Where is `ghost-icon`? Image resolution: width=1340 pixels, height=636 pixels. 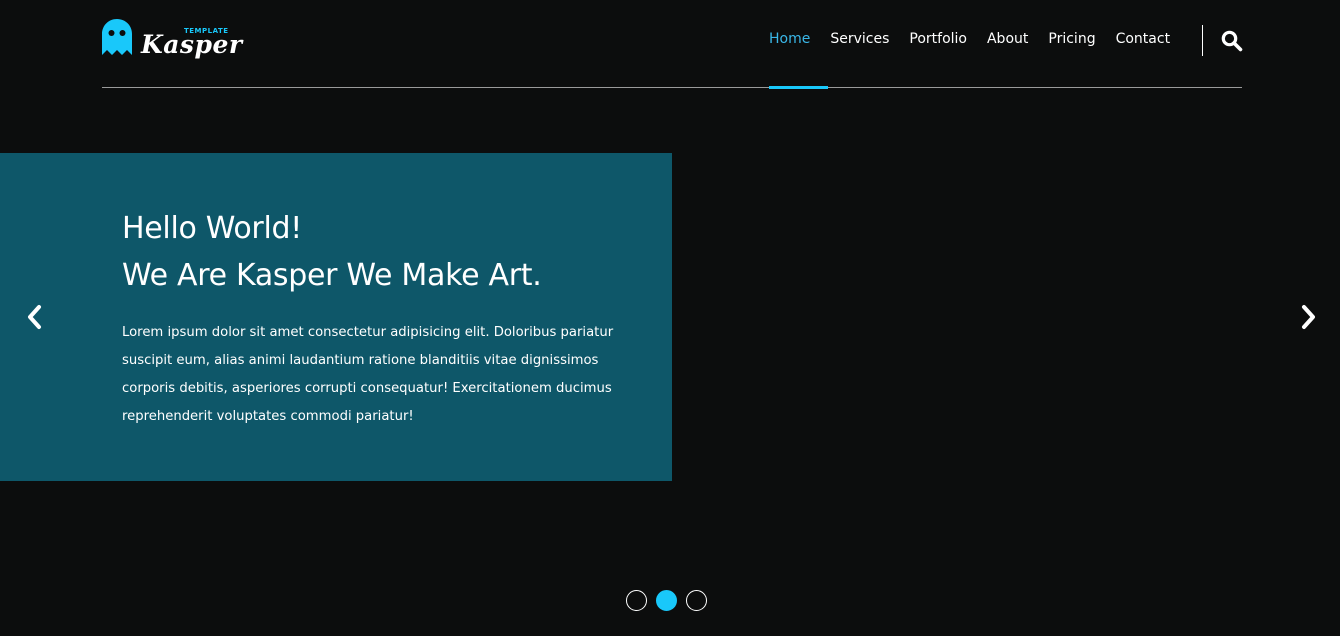 ghost-icon is located at coordinates (117, 39).